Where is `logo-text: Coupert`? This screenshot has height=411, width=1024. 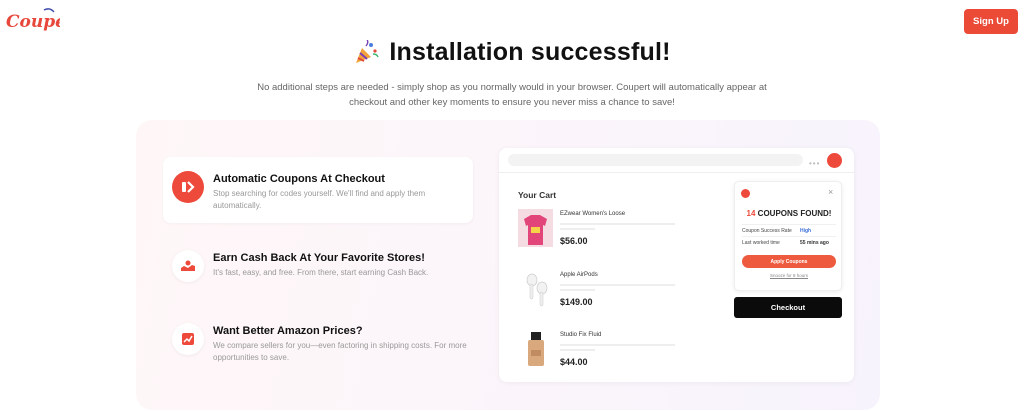 logo-text: Coupert is located at coordinates (33, 22).